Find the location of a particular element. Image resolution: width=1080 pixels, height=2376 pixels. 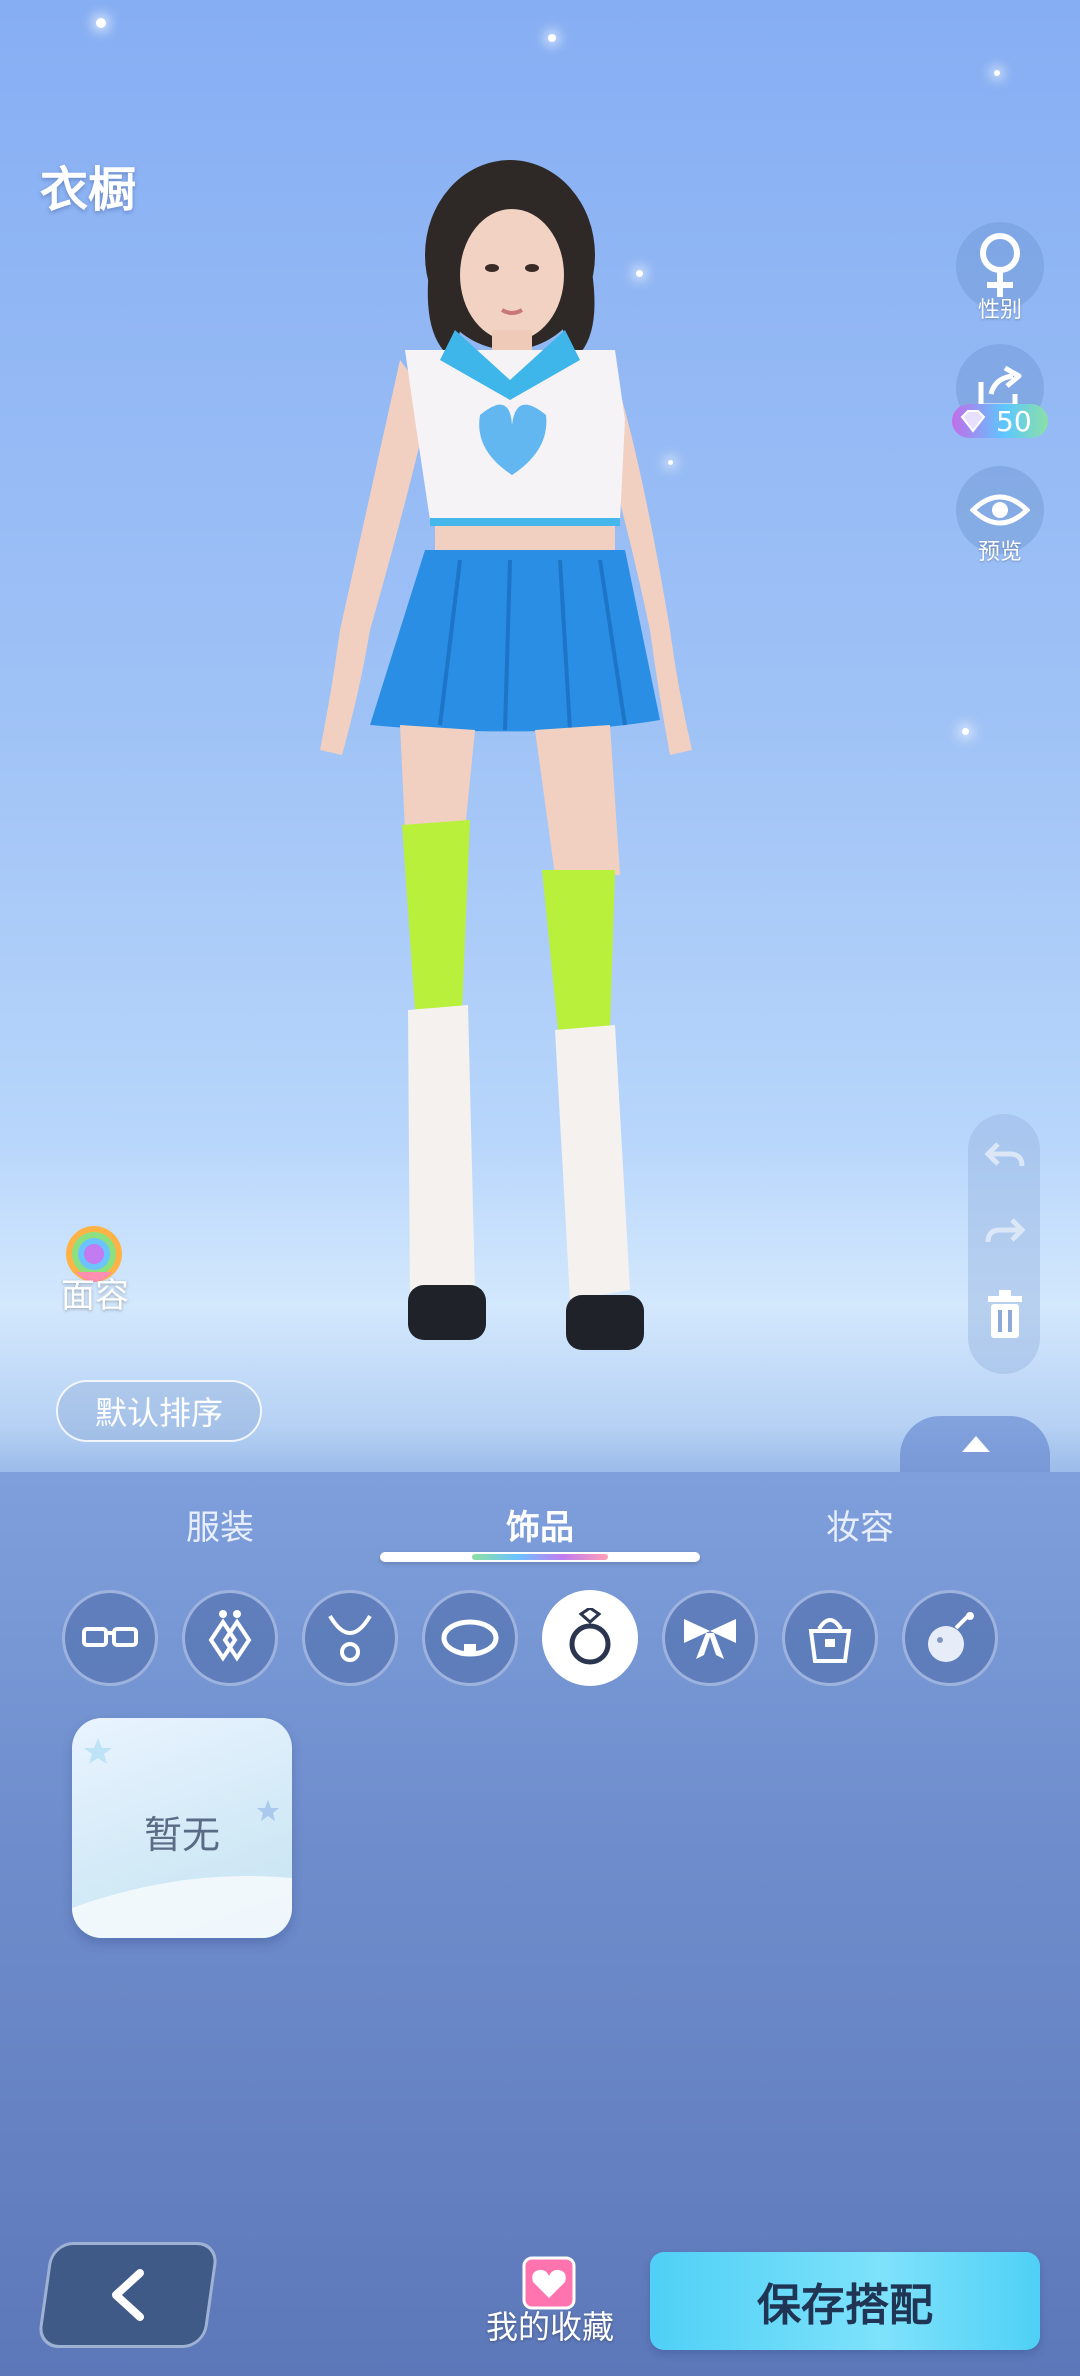

share-cost-value: 50 is located at coordinates (1014, 421).